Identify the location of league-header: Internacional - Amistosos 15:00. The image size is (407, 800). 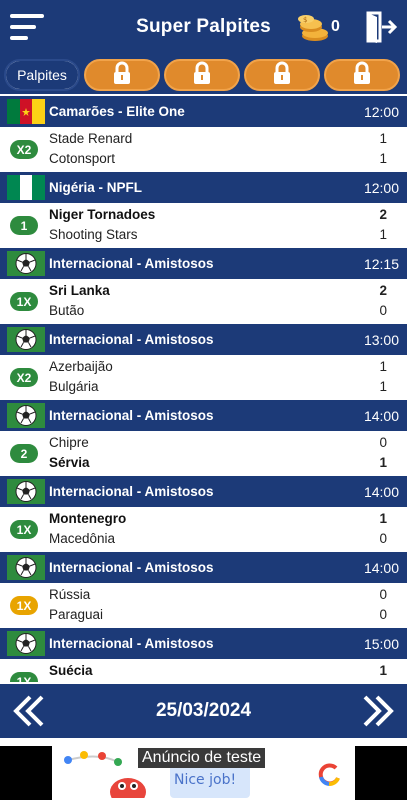
(203, 643).